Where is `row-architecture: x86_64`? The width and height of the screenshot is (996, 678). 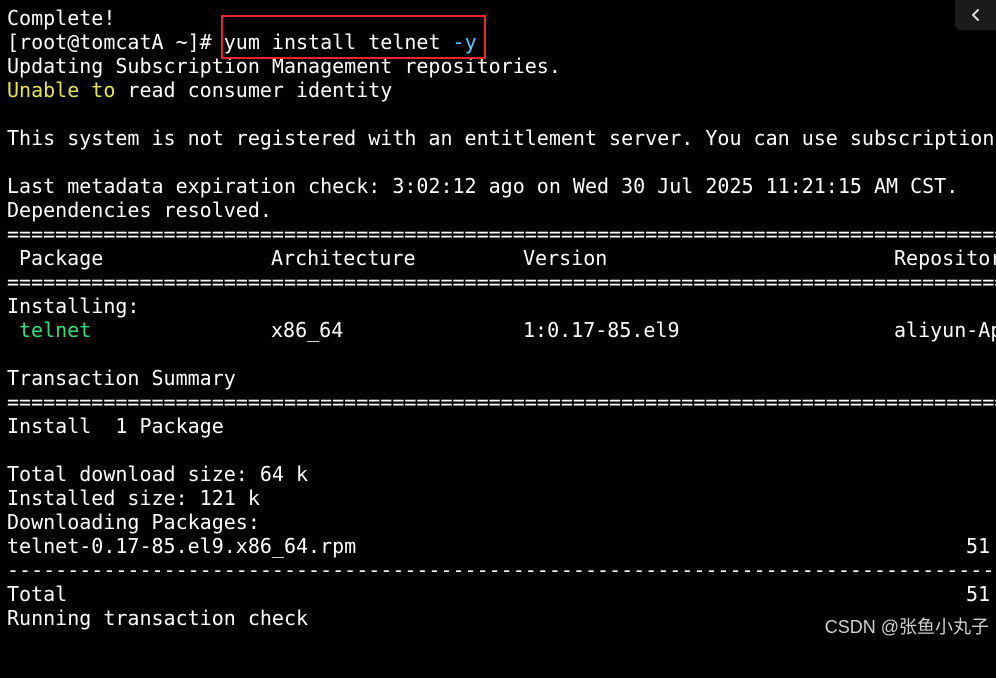
row-architecture: x86_64 is located at coordinates (307, 330).